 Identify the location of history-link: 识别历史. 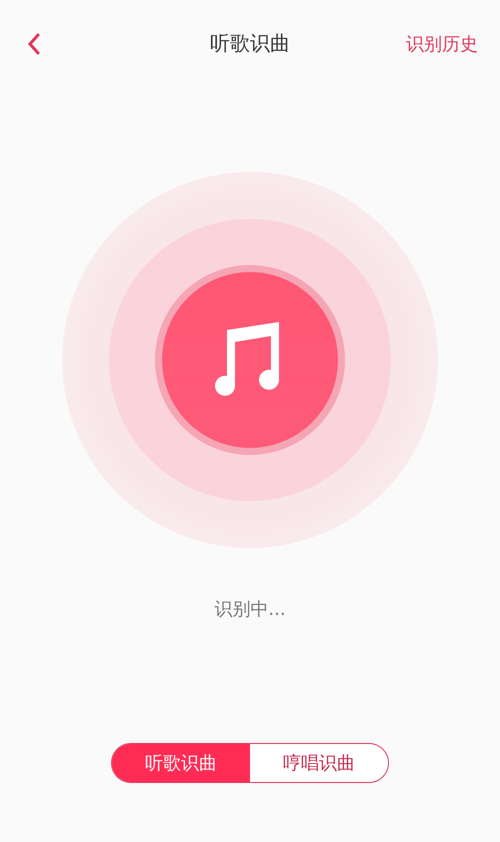
(442, 44).